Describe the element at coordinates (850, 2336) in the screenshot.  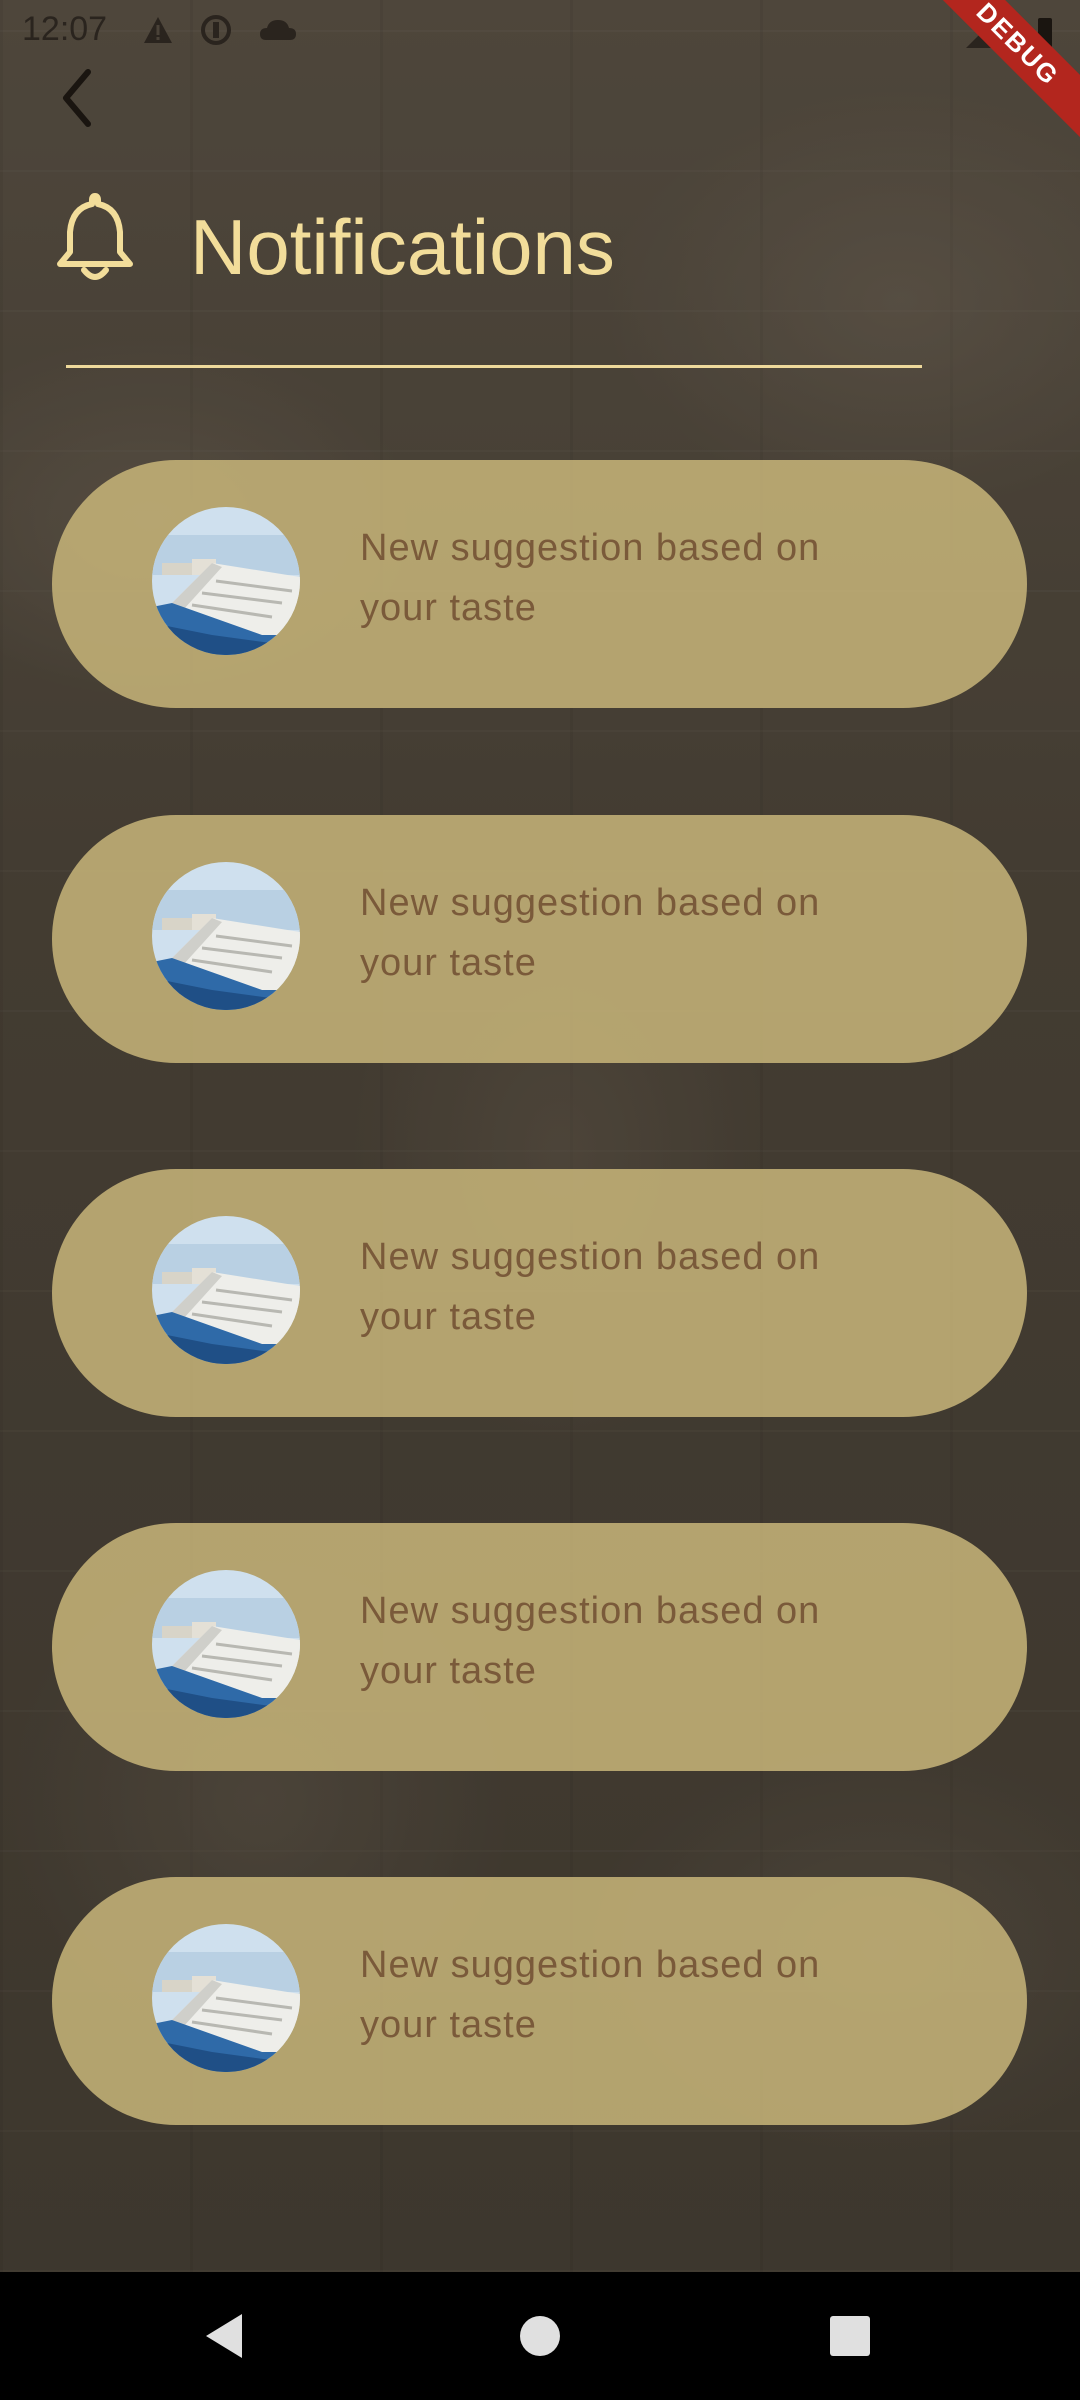
I see `square-recents-icon` at that location.